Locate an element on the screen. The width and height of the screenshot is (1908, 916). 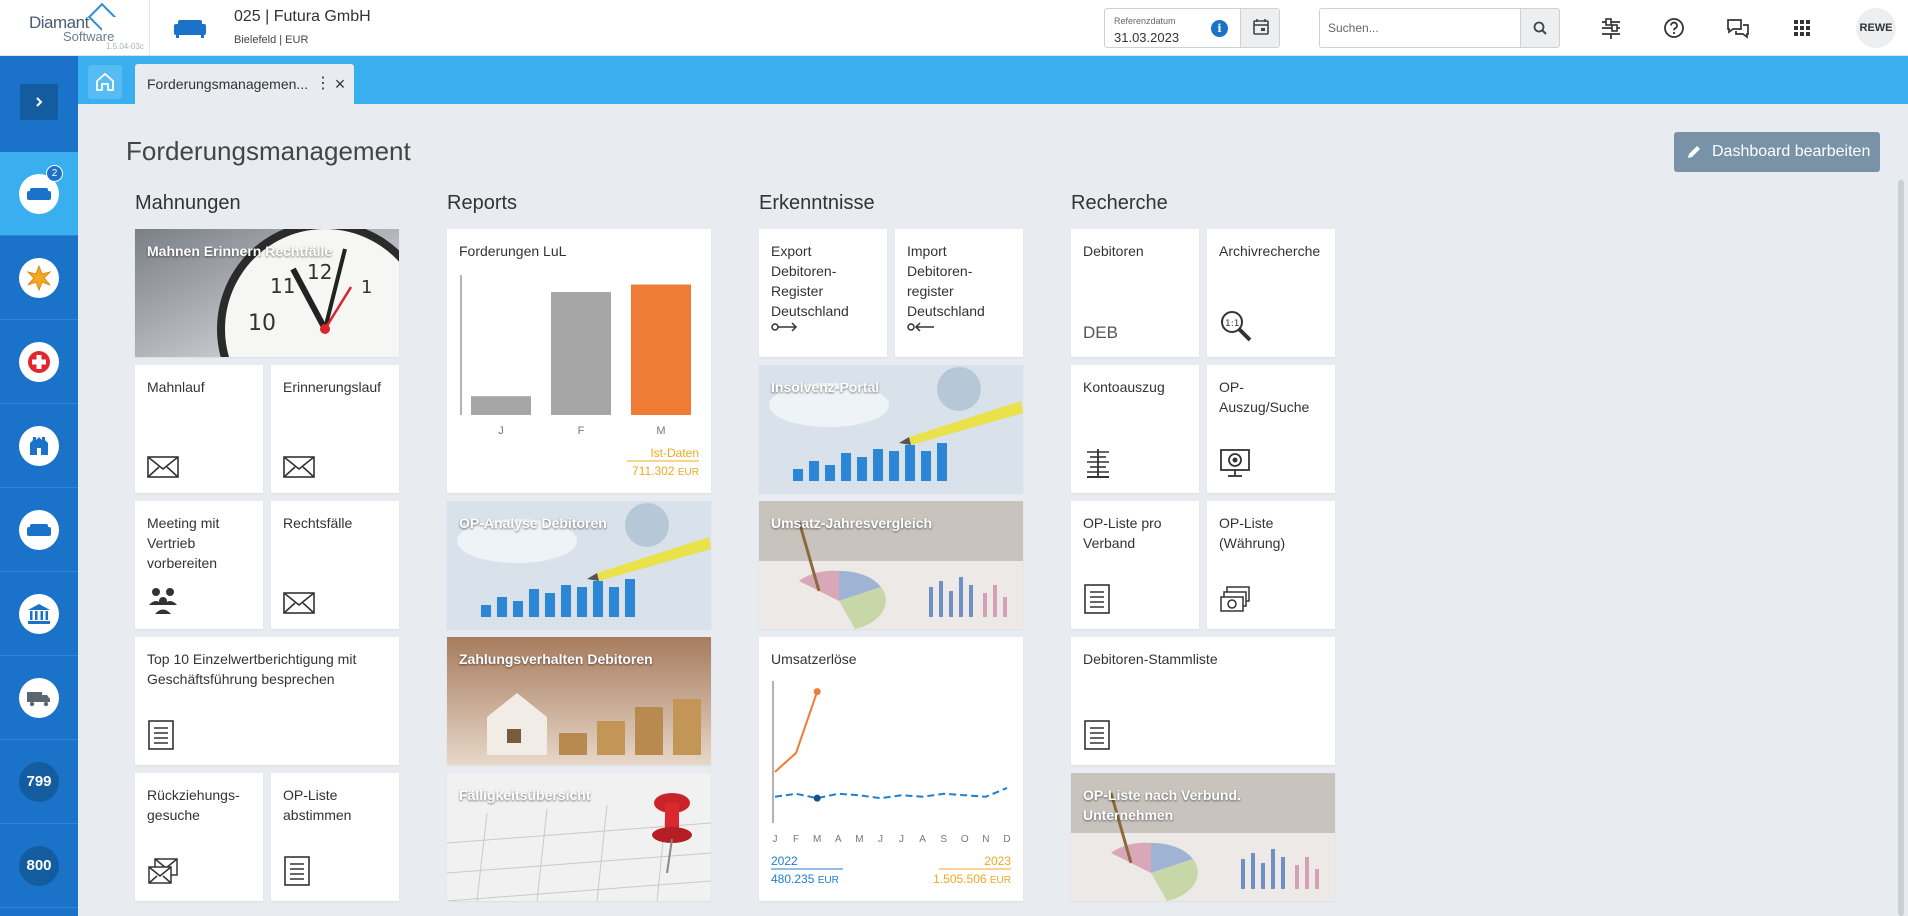
tile-rueckziehung: Rückziehungs-gesuche is located at coordinates (199, 837).